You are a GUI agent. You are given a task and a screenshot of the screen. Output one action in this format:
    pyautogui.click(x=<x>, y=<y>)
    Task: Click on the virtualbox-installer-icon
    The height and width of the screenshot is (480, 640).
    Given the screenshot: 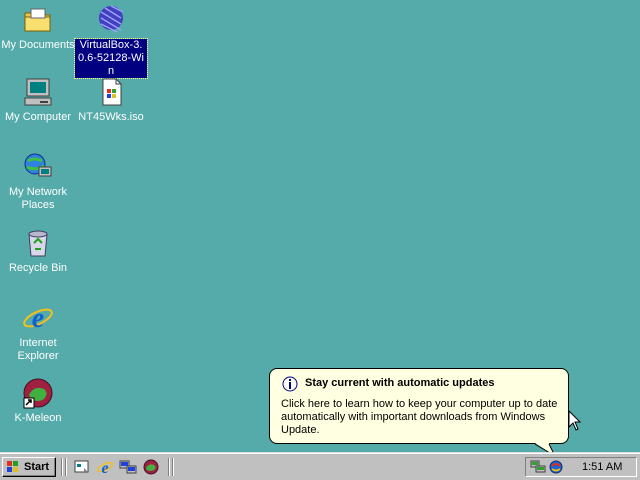 What is the action you would take?
    pyautogui.click(x=111, y=20)
    